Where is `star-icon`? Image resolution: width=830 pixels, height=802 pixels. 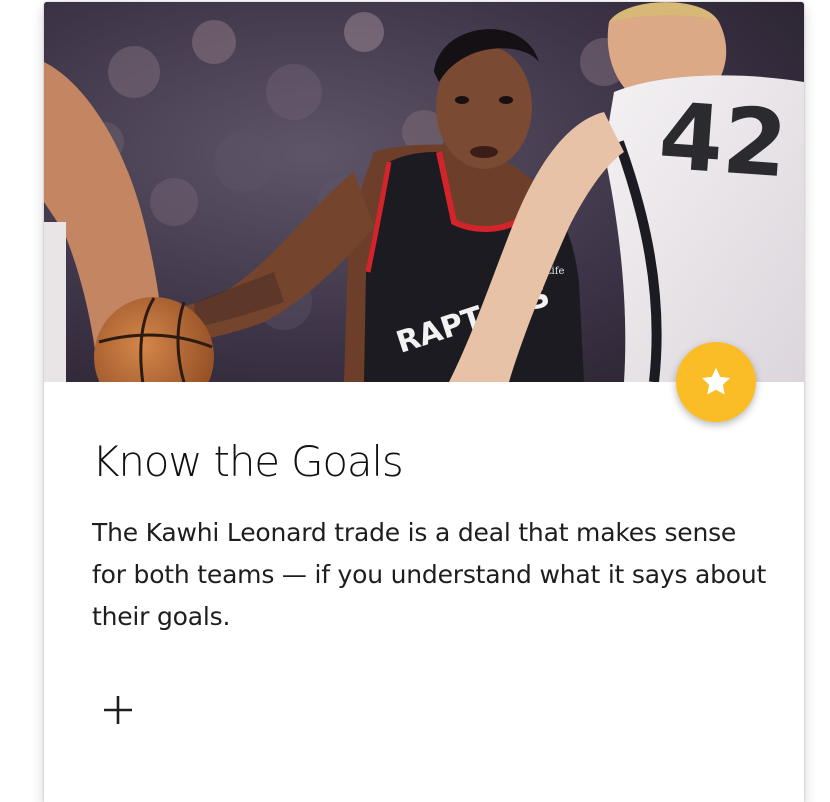
star-icon is located at coordinates (716, 381).